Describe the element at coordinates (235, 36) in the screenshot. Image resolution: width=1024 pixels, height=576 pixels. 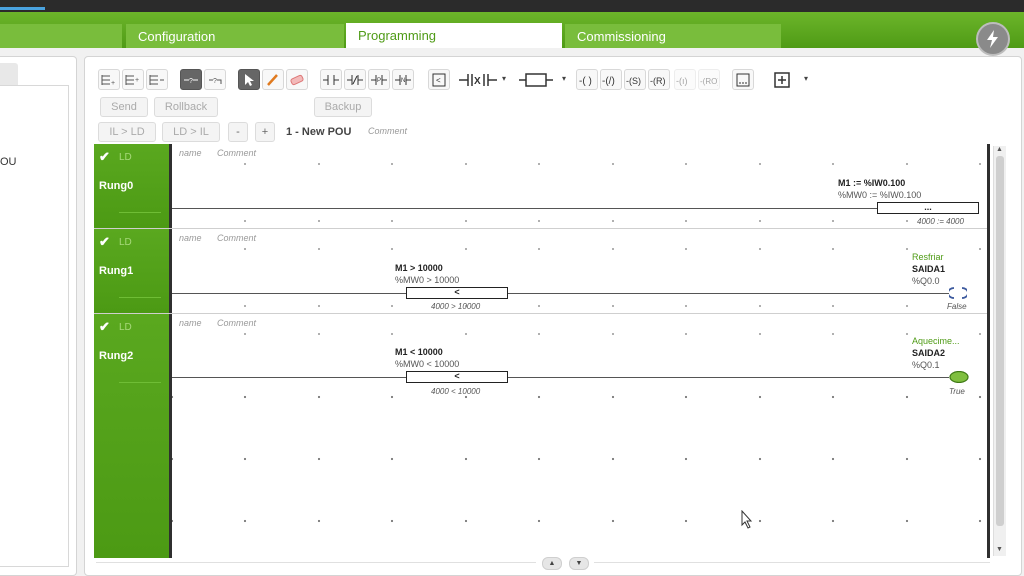
I see `tab-configuration: Configuration` at that location.